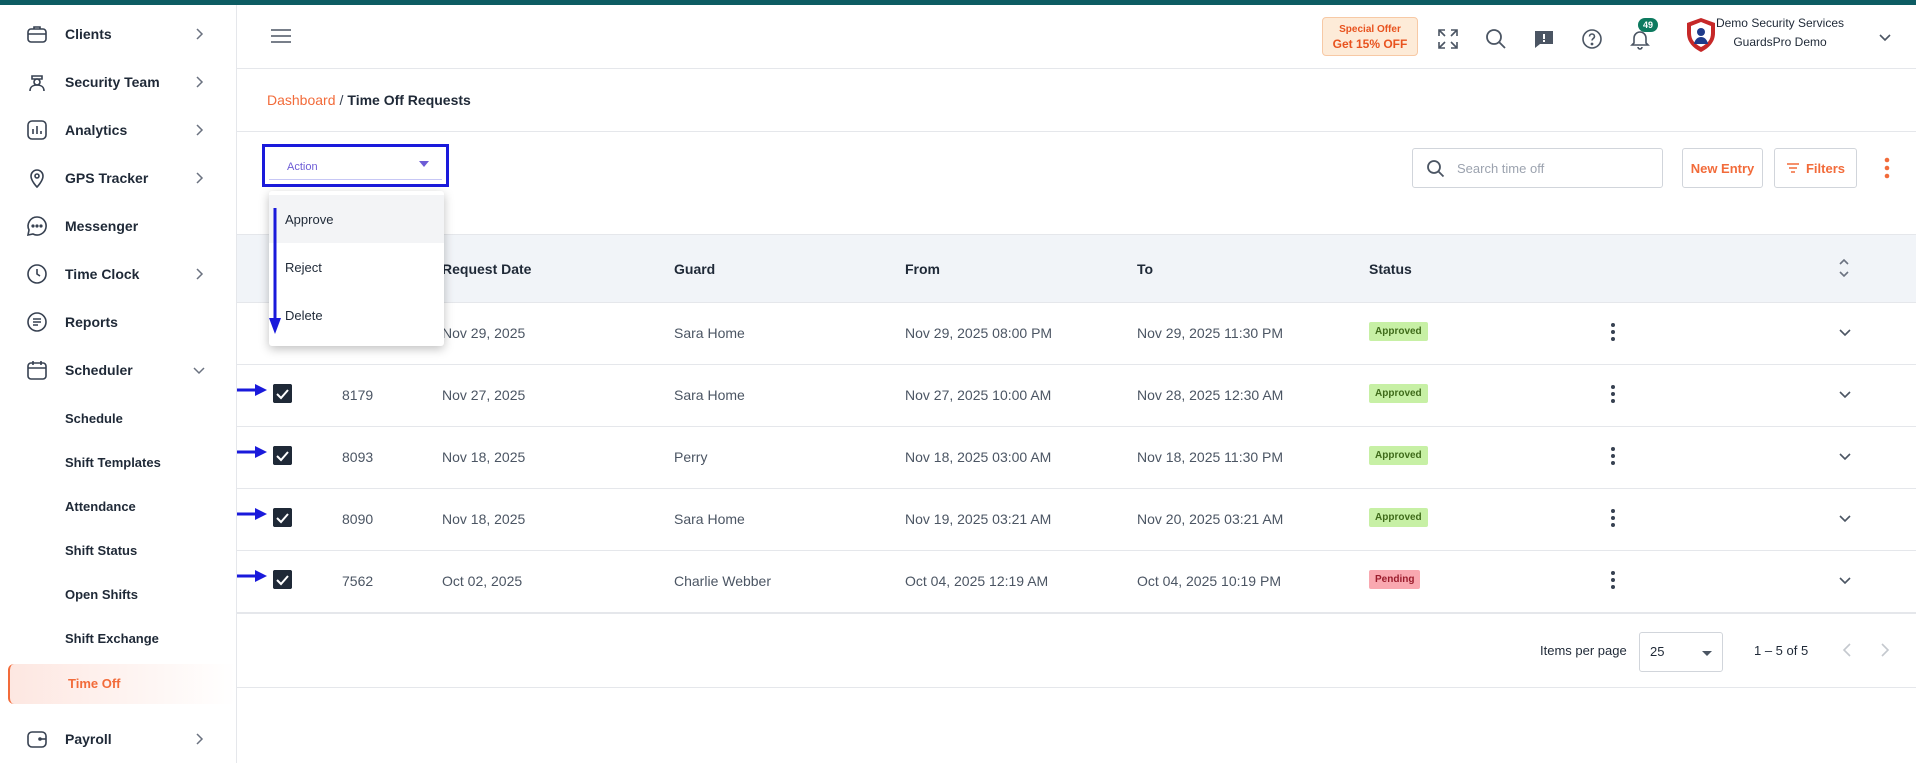 This screenshot has height=763, width=1916. What do you see at coordinates (358, 581) in the screenshot?
I see `cell-id: 7562` at bounding box center [358, 581].